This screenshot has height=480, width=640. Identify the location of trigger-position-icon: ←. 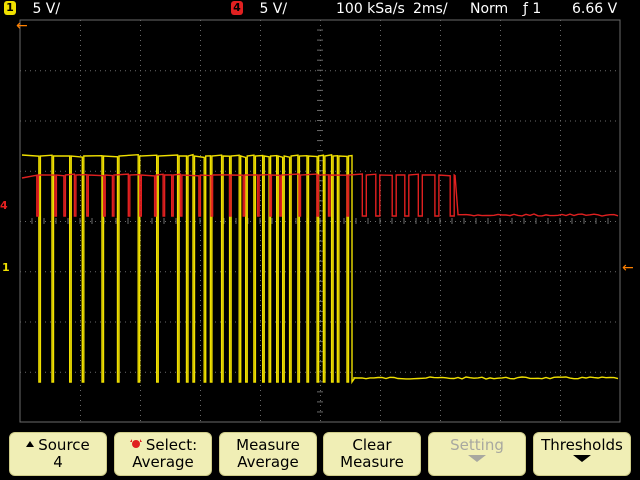
(22, 26).